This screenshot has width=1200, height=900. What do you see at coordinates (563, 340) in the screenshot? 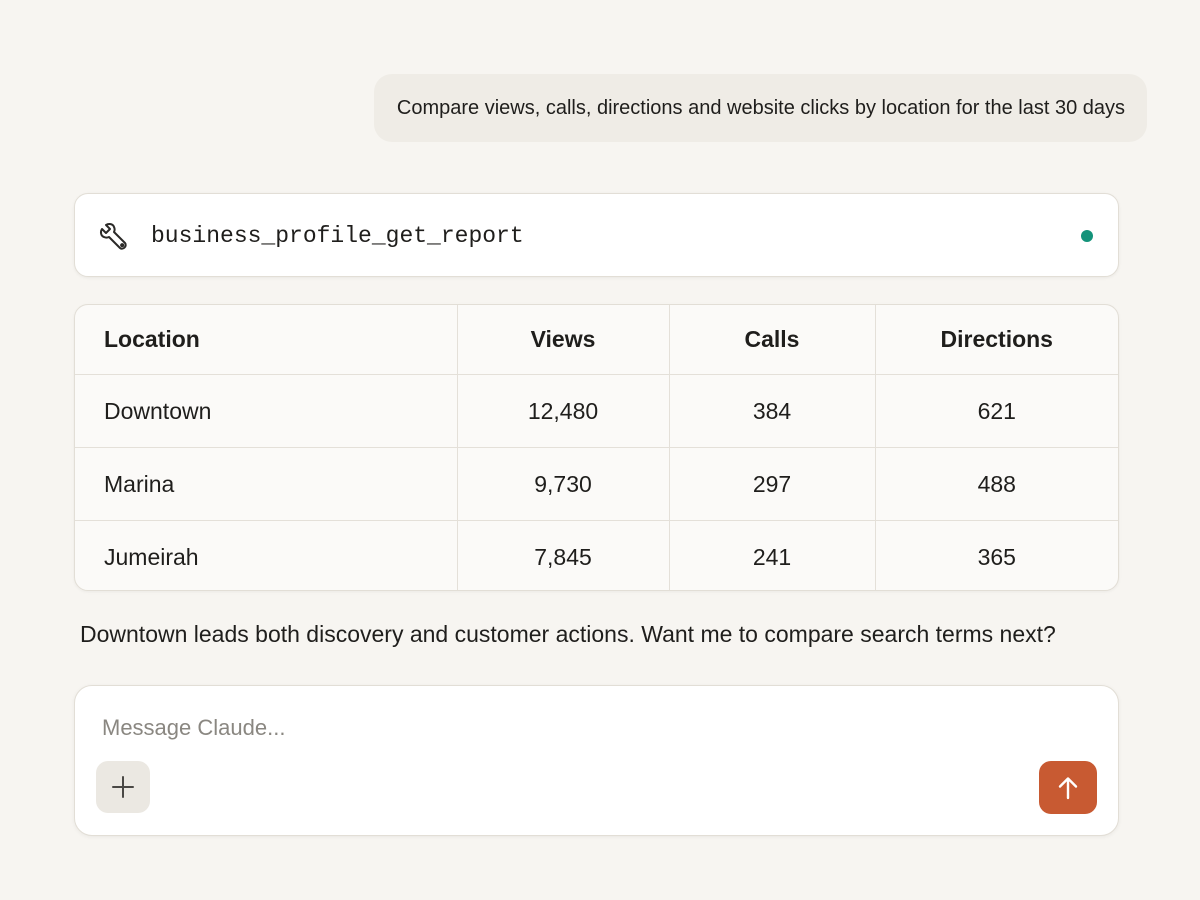
I see `header-views: Views` at bounding box center [563, 340].